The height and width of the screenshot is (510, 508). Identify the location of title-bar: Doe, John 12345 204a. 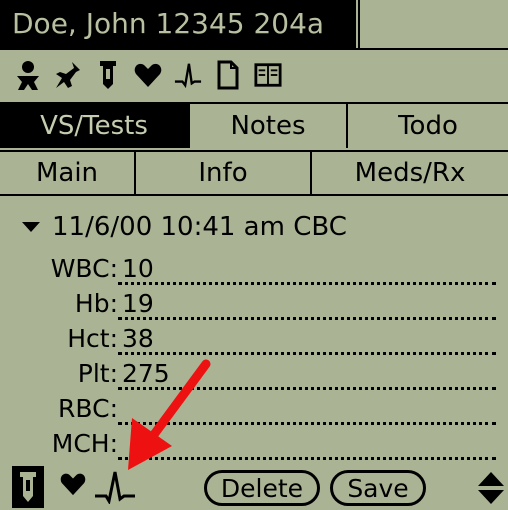
(254, 25).